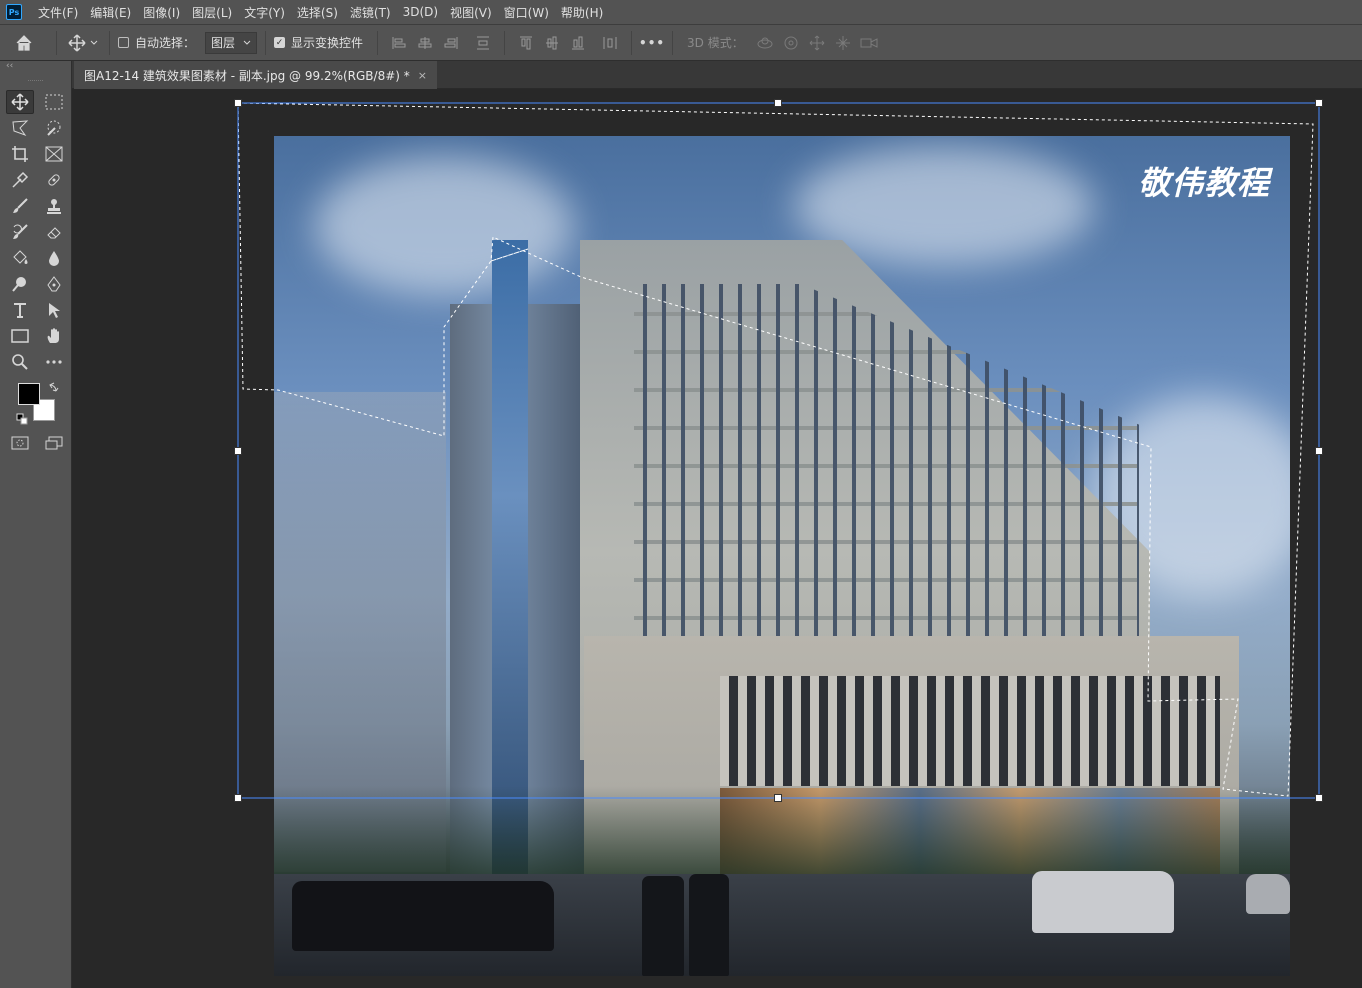  What do you see at coordinates (238, 103) in the screenshot?
I see `transform-handle-top-left` at bounding box center [238, 103].